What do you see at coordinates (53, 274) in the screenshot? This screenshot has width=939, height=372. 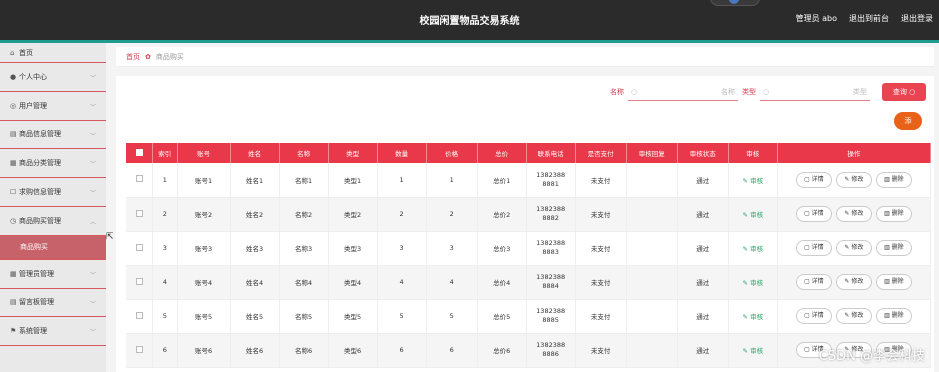 I see `sidebar-item-8: ▦ 管理员管理 ﹀` at bounding box center [53, 274].